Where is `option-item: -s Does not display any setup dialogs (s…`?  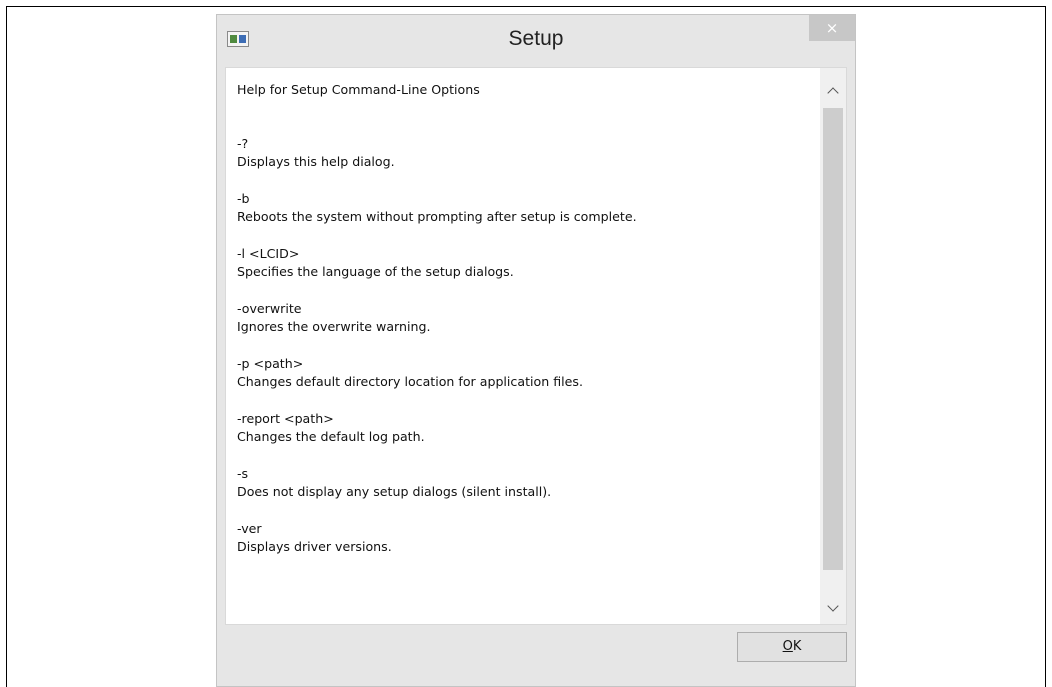
option-item: -s Does not display any setup dialogs (s… is located at coordinates (527, 483).